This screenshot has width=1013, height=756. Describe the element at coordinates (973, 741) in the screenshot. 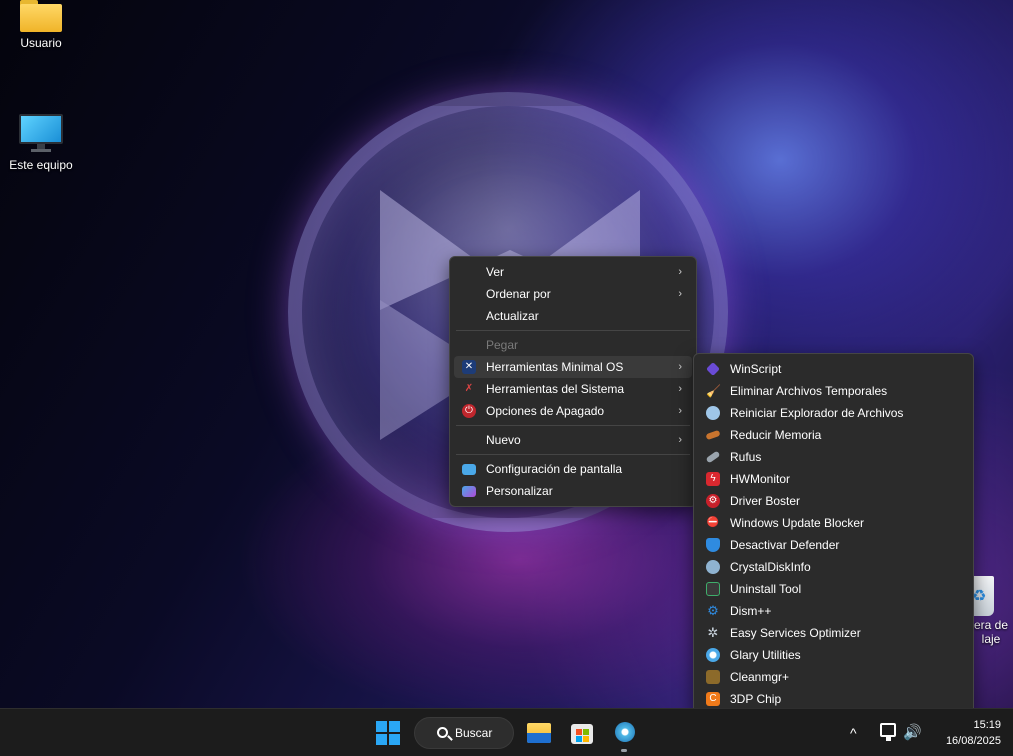

I see `clock-date: 16/08/2025` at that location.